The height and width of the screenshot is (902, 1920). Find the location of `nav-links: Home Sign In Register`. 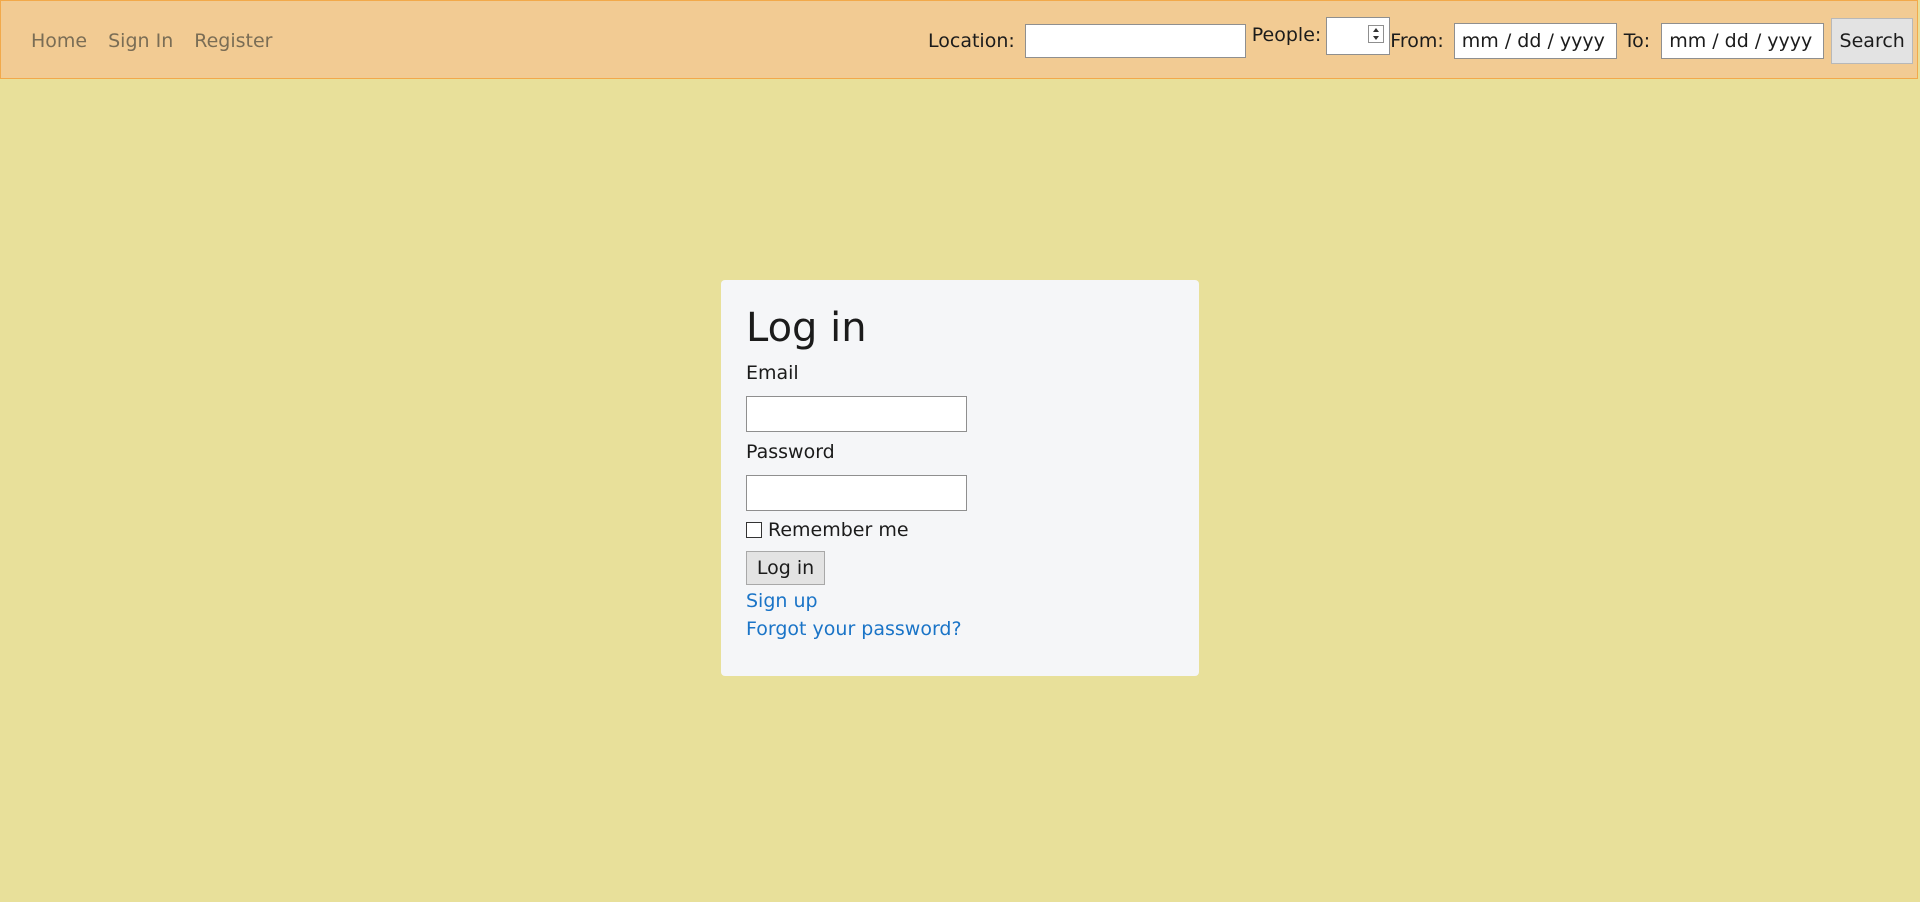

nav-links: Home Sign In Register is located at coordinates (162, 40).